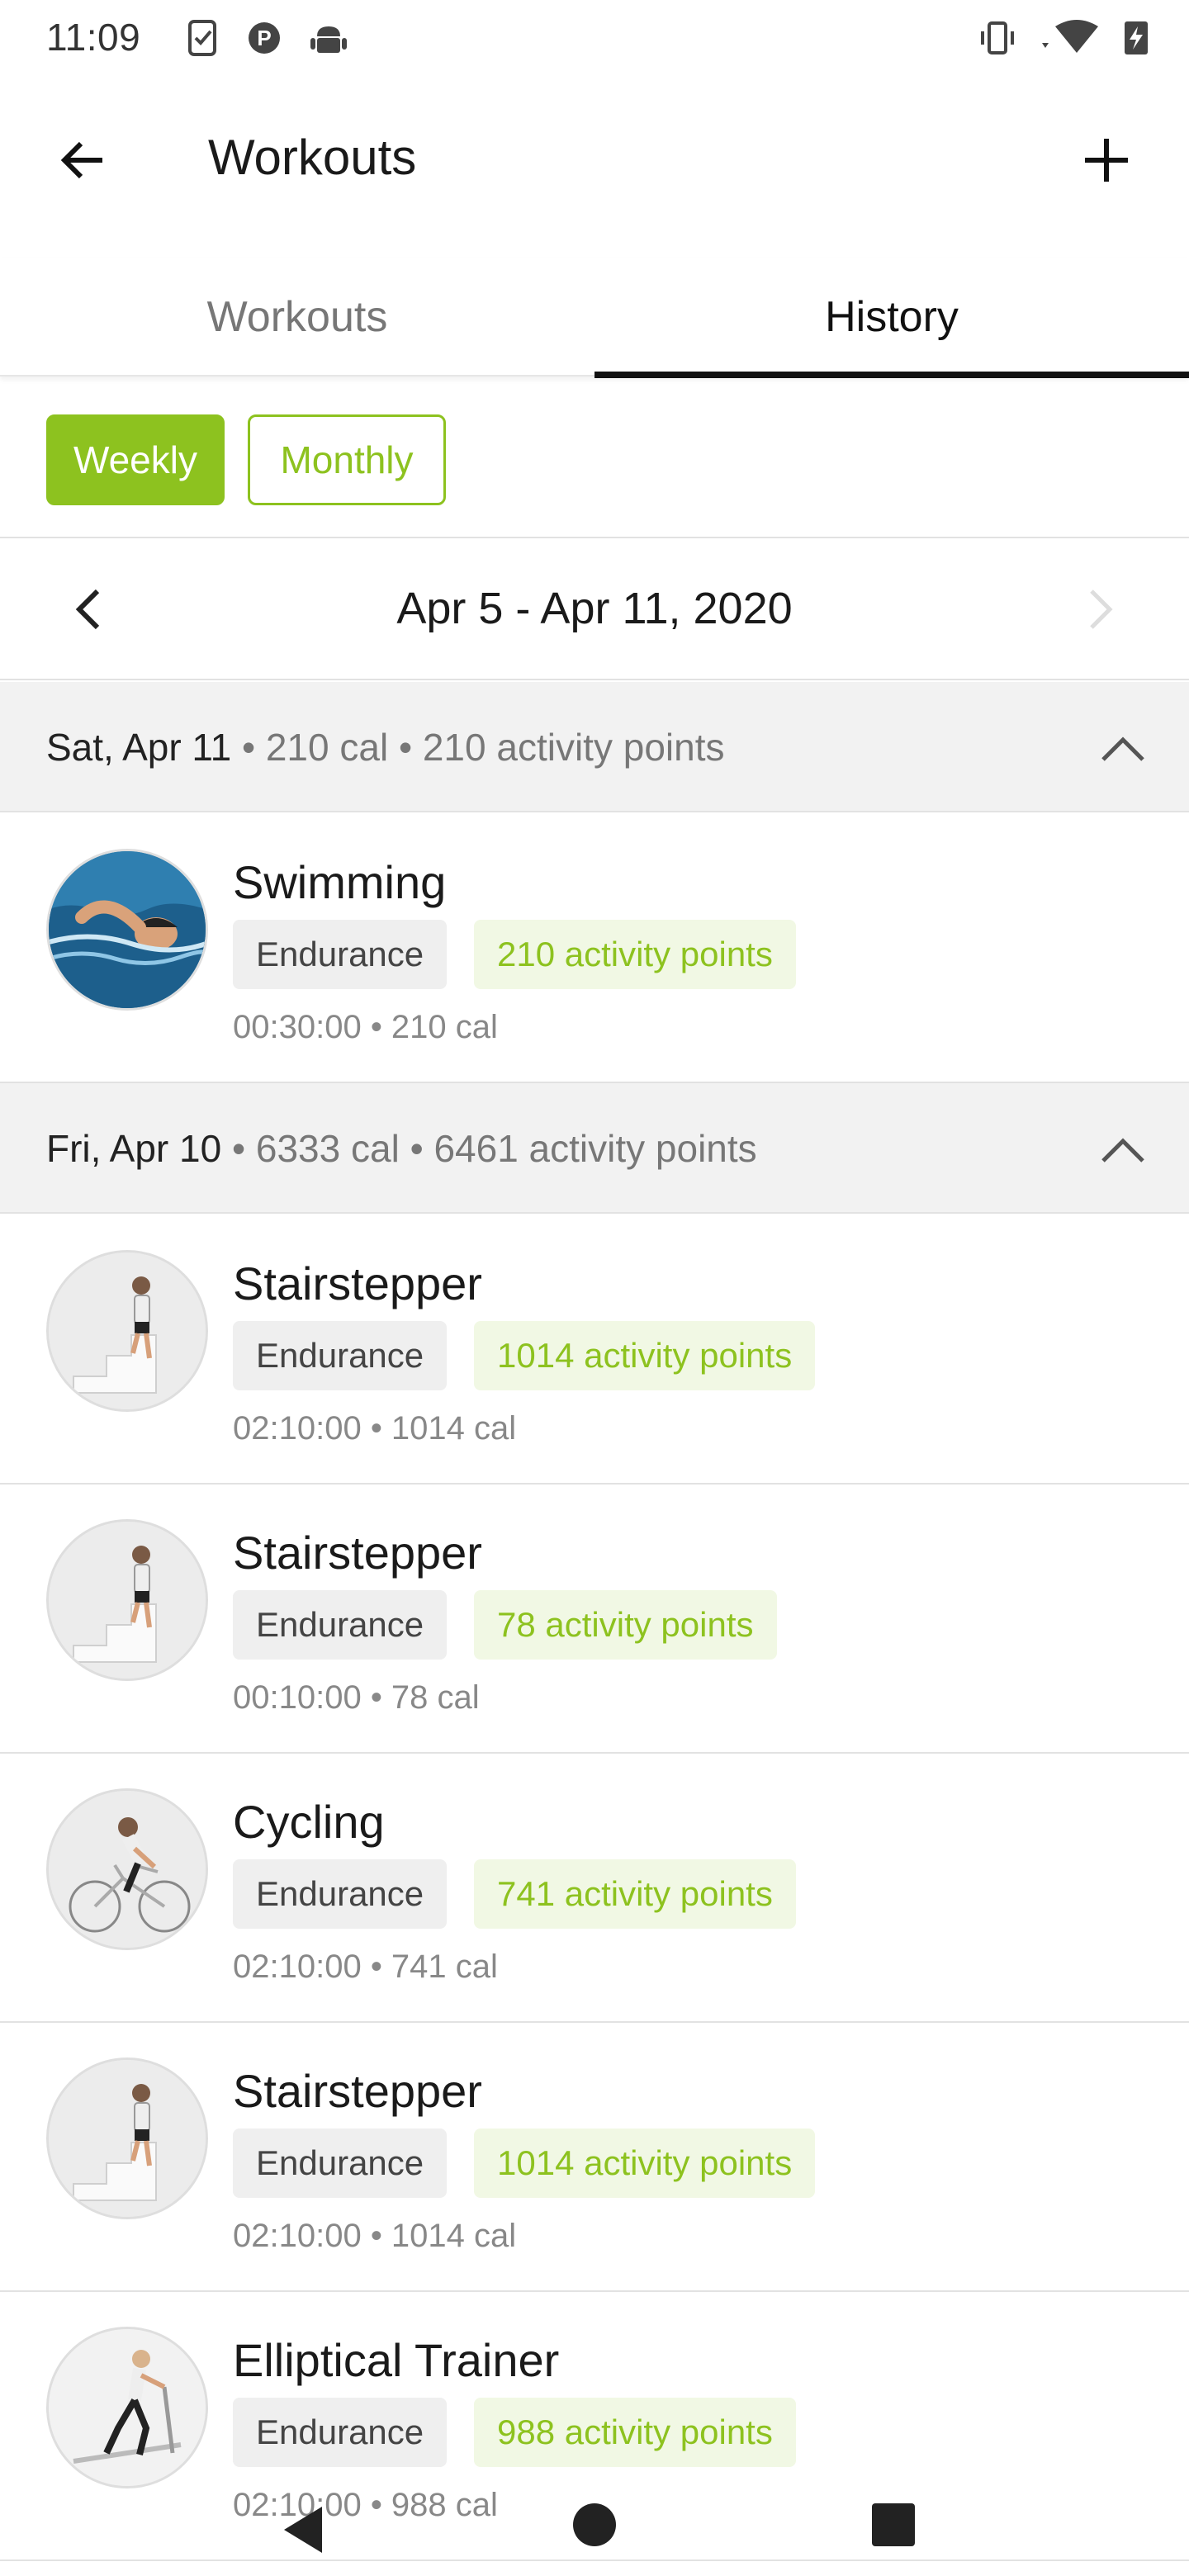 The image size is (1189, 2576). I want to click on status-bar: 11:09 P, so click(594, 39).